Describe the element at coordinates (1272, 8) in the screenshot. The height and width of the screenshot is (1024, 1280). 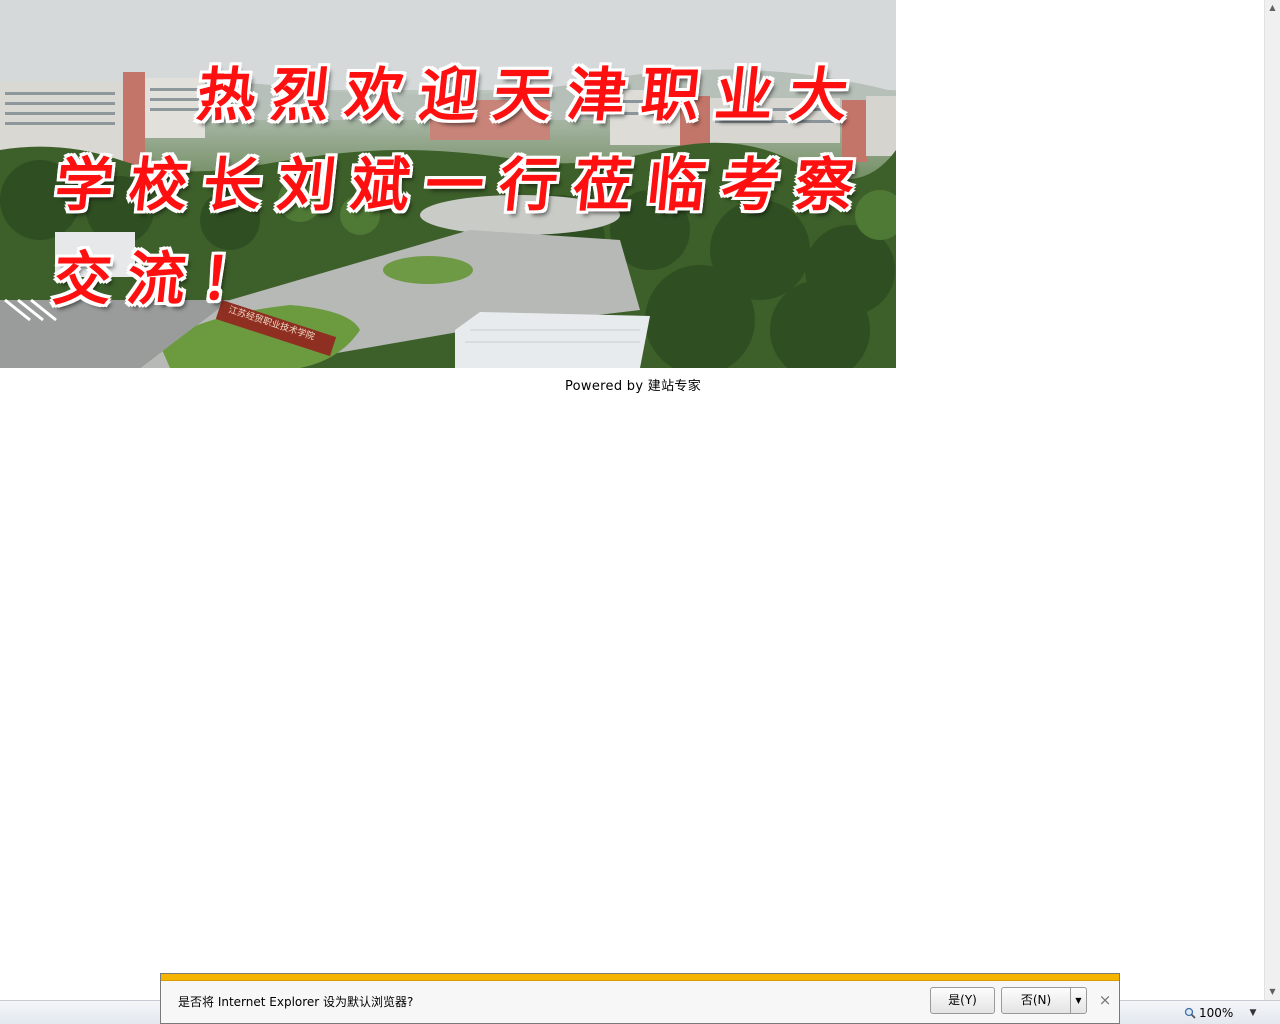
I see `scroll-up-arrow-icon: ▲` at that location.